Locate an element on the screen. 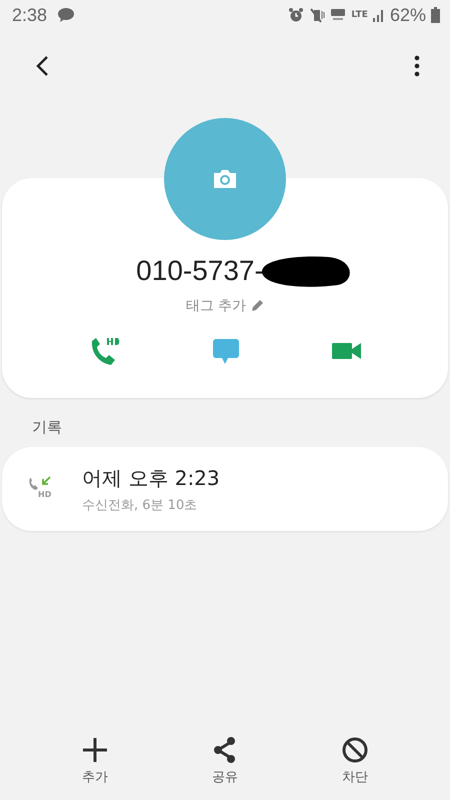  section-heading: 기록 is located at coordinates (47, 427).